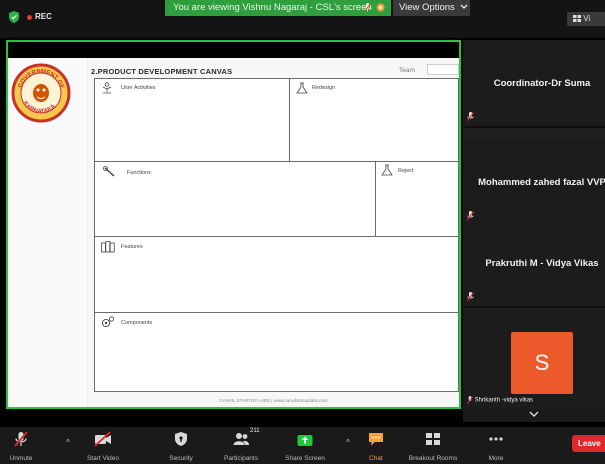 Image resolution: width=605 pixels, height=464 pixels. I want to click on canvas-title: 2.PRODUCT DEVELOPMENT CANVAS, so click(162, 71).